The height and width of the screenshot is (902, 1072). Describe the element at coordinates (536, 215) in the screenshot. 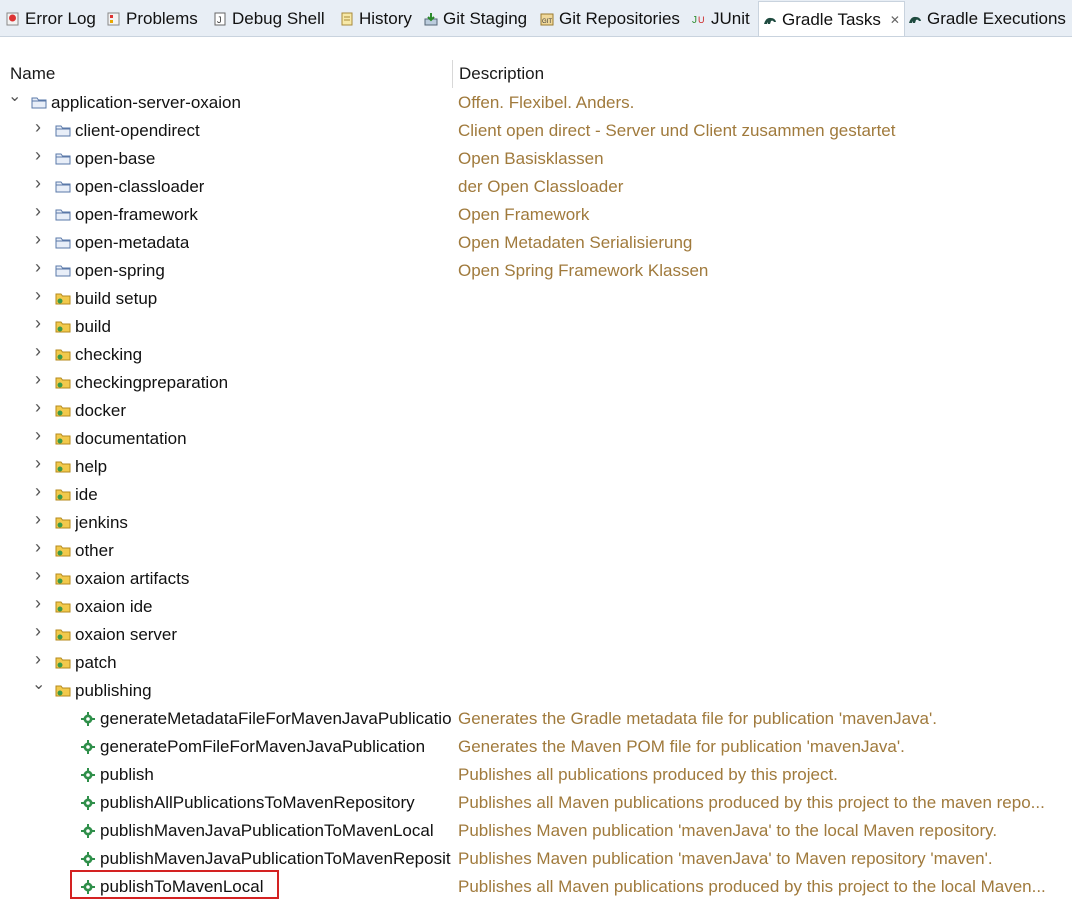

I see `tree-row: › open-framework Open Framework` at that location.